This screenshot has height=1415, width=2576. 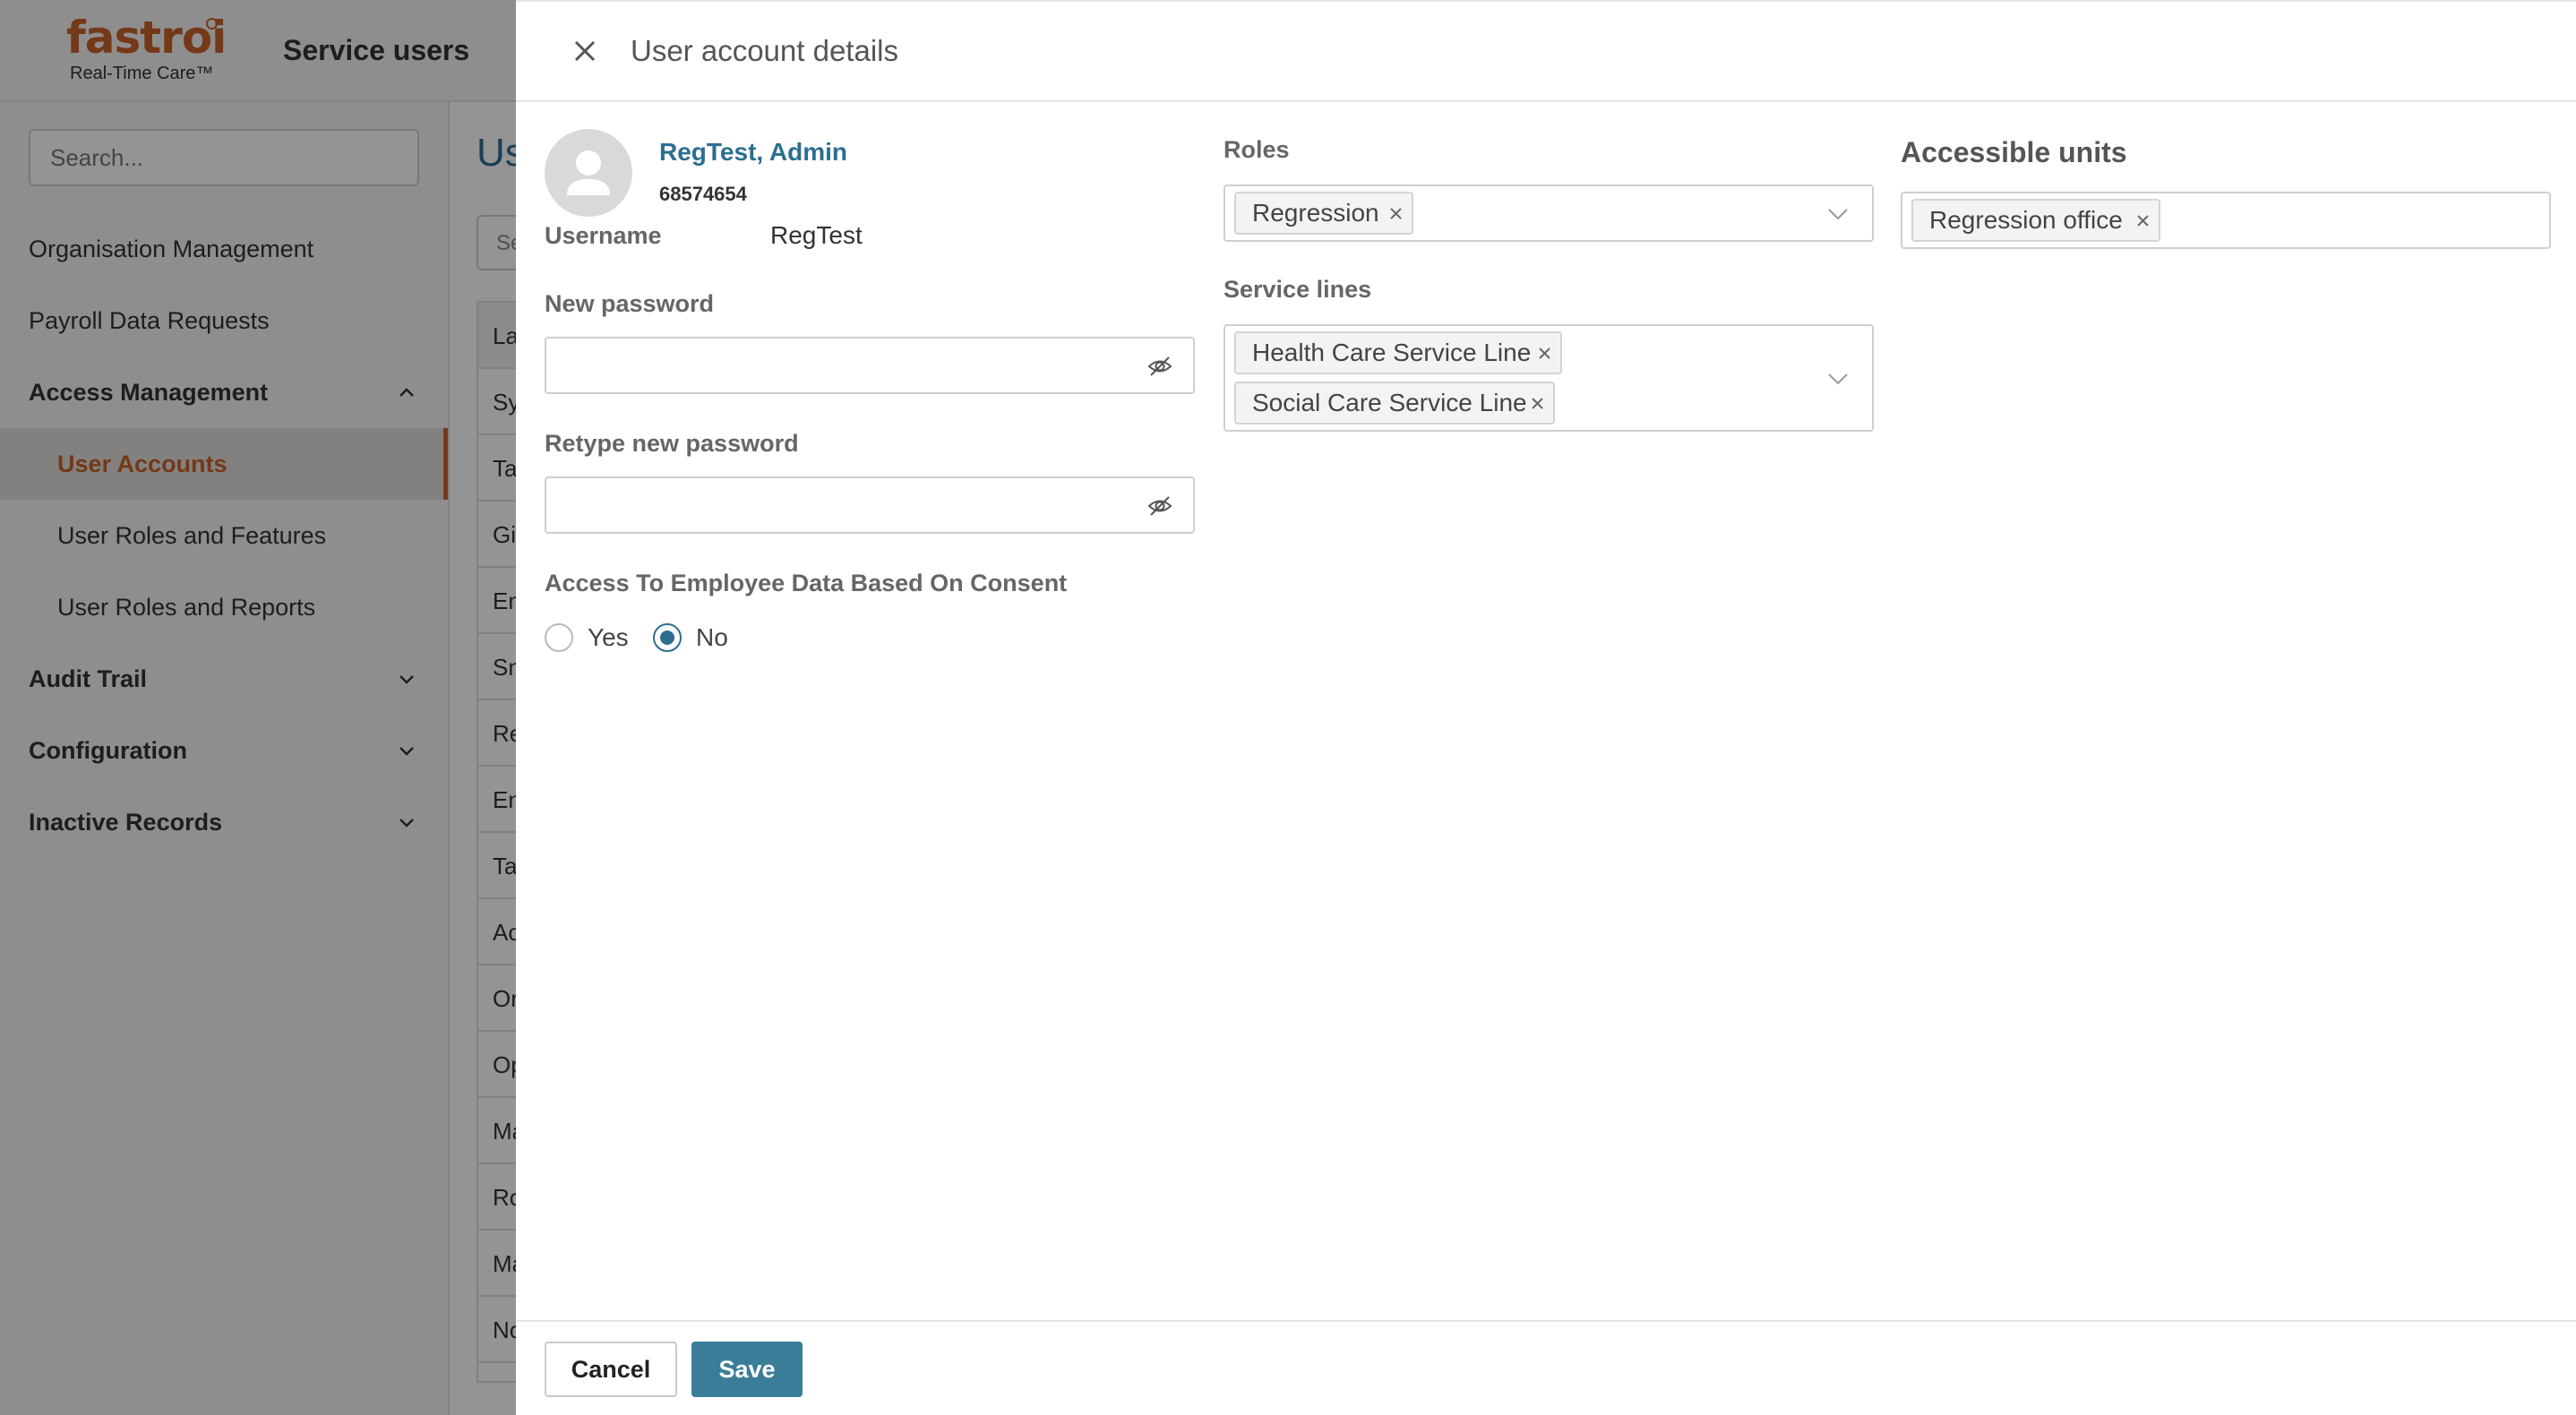 I want to click on new-password-label: New password, so click(x=630, y=303).